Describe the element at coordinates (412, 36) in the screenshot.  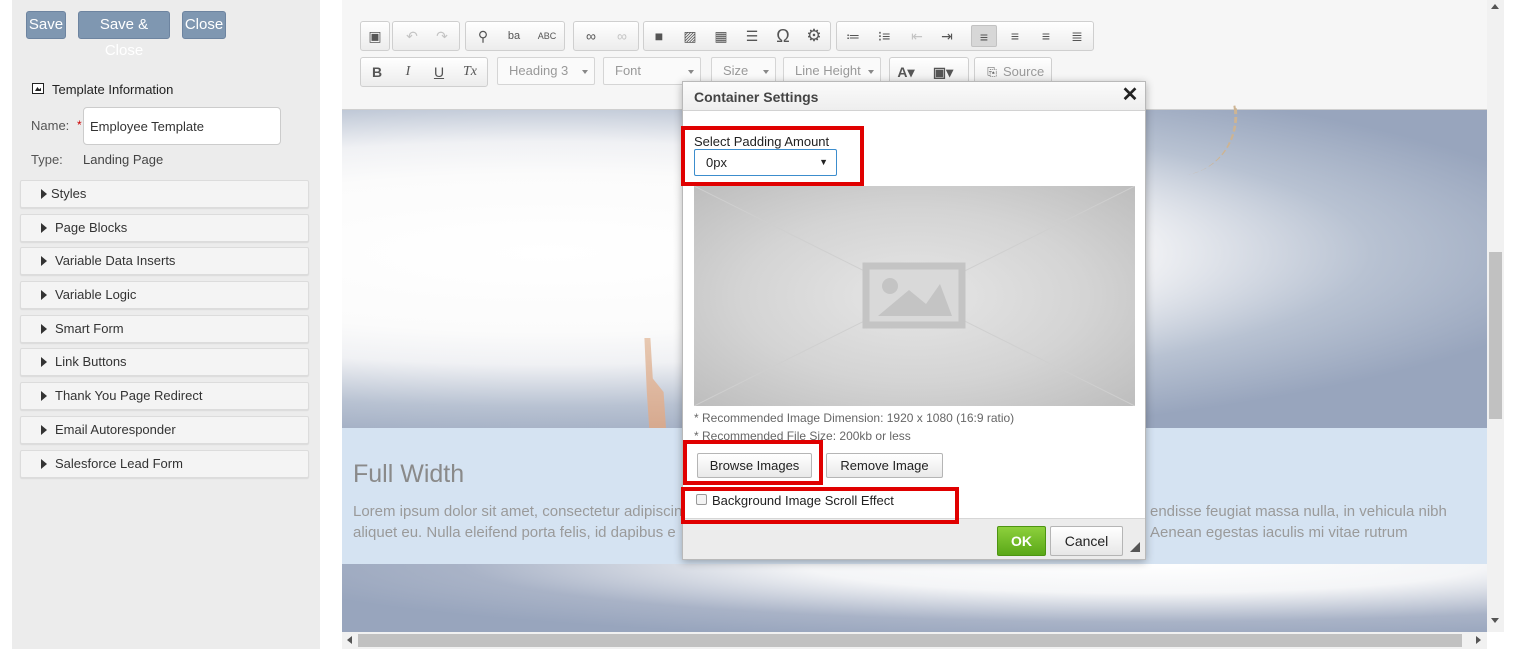
I see `undo-icon: ↶` at that location.